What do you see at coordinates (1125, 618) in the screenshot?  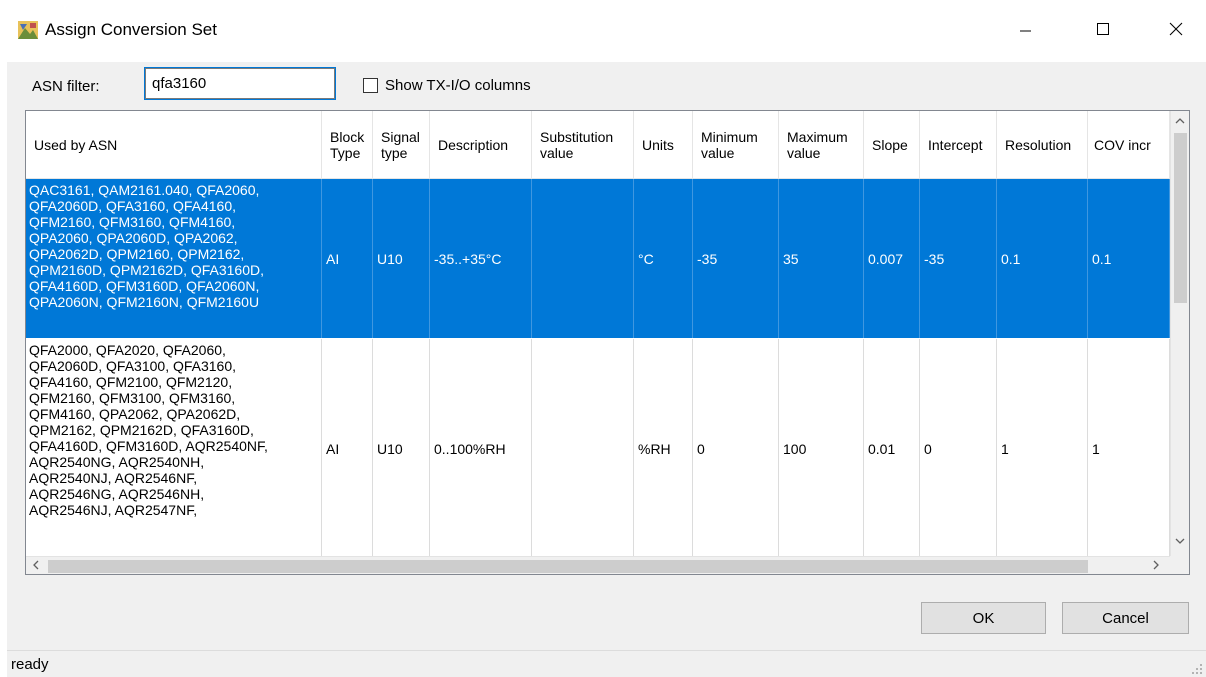 I see `cancel-button: Cancel` at bounding box center [1125, 618].